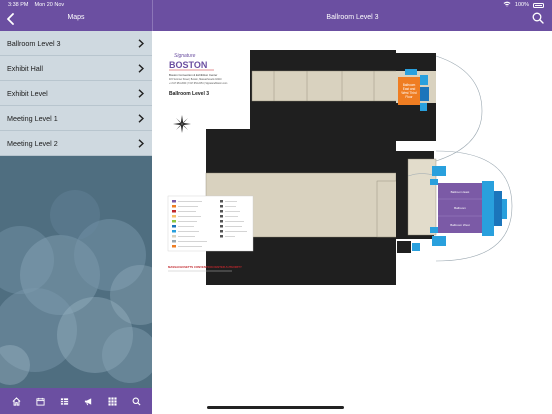 The image size is (552, 414). I want to click on tab-calendar, so click(40, 401).